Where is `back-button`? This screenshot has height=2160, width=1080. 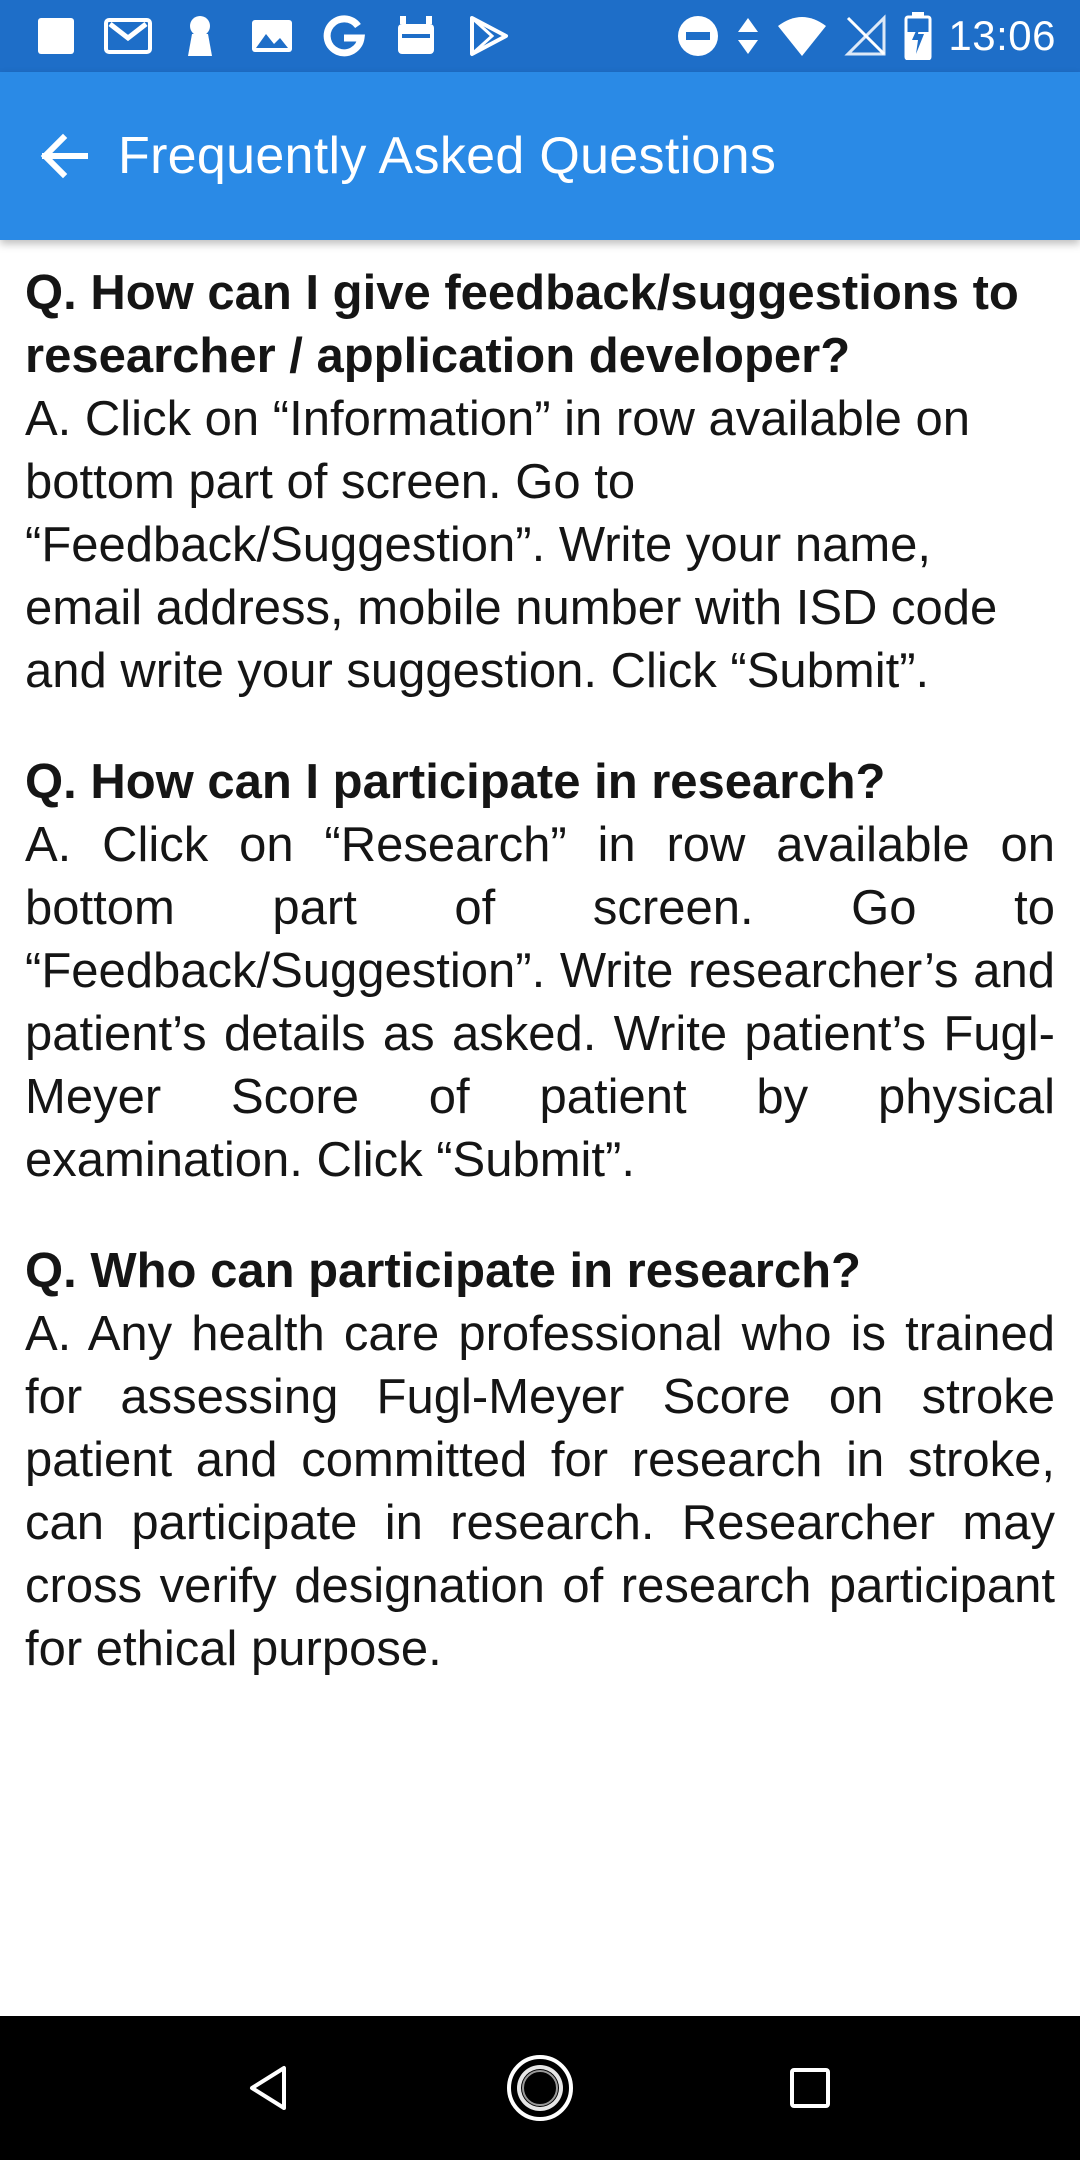
back-button is located at coordinates (64, 156).